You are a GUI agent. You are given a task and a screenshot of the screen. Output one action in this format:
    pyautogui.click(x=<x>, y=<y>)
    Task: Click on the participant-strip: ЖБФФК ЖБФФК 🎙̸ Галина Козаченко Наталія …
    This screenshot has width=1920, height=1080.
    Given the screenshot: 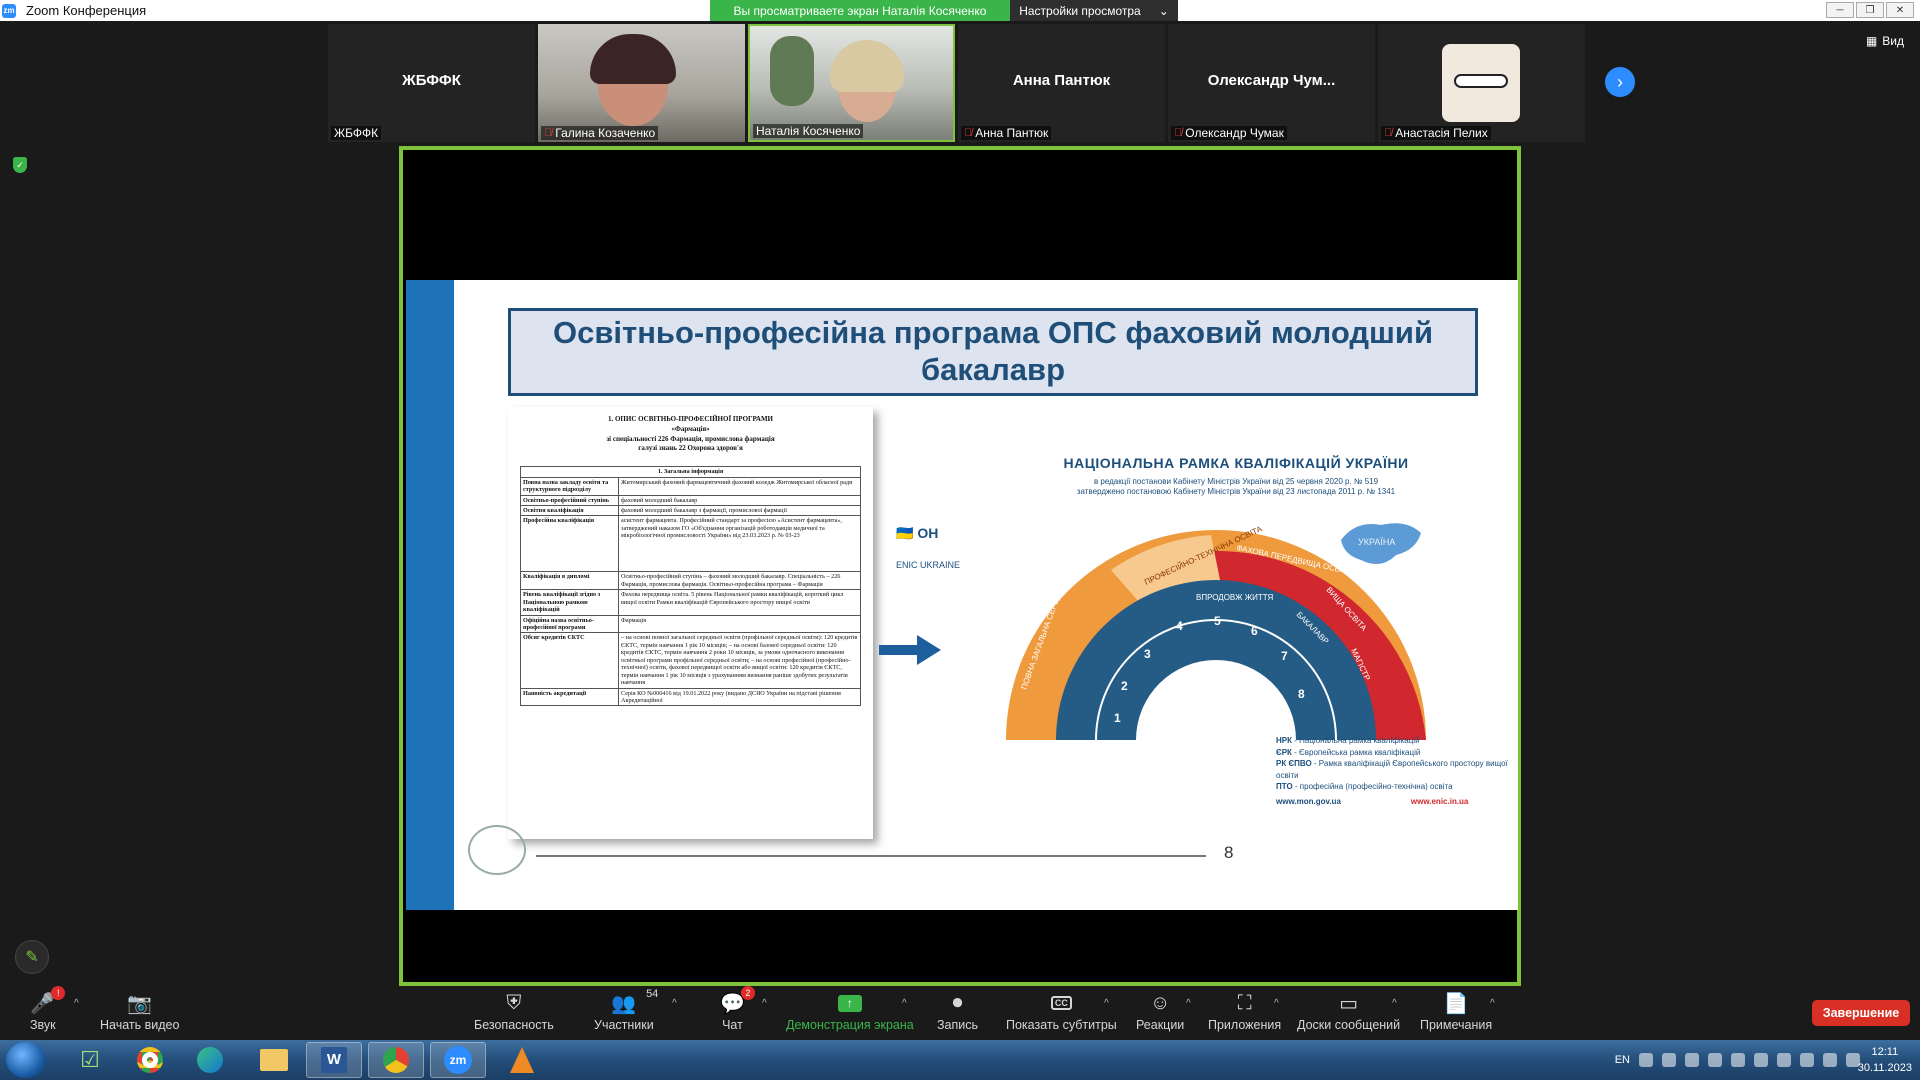 What is the action you would take?
    pyautogui.click(x=956, y=83)
    